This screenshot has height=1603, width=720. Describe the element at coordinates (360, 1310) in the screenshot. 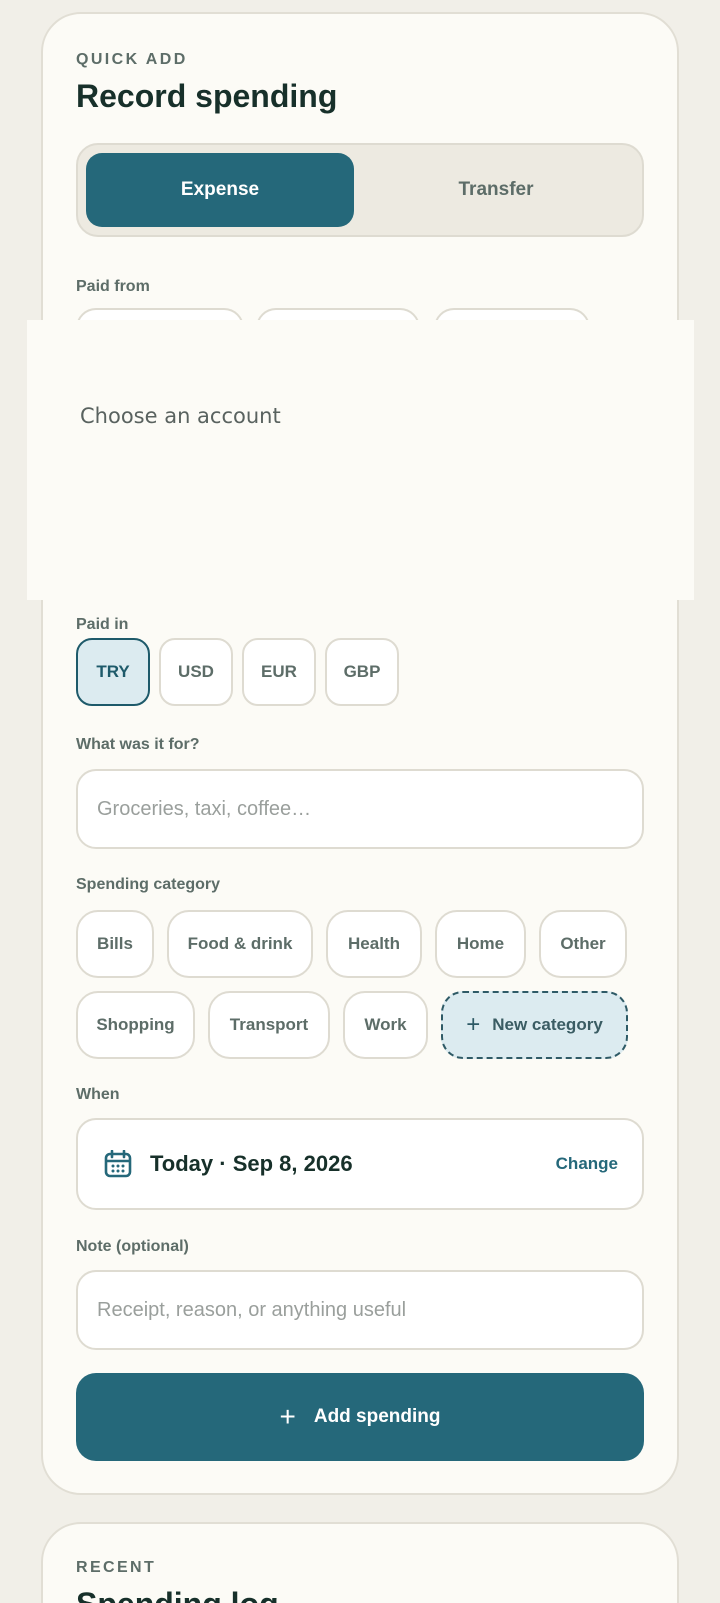

I see `note-input: Receipt, reason, or anything useful` at that location.